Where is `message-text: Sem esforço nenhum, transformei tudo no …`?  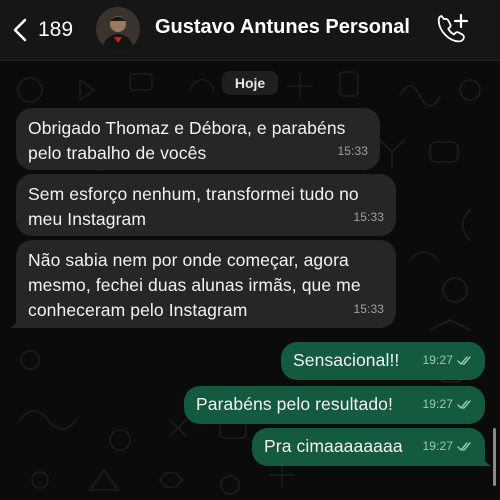
message-text: Sem esforço nenhum, transformei tudo no … is located at coordinates (193, 206).